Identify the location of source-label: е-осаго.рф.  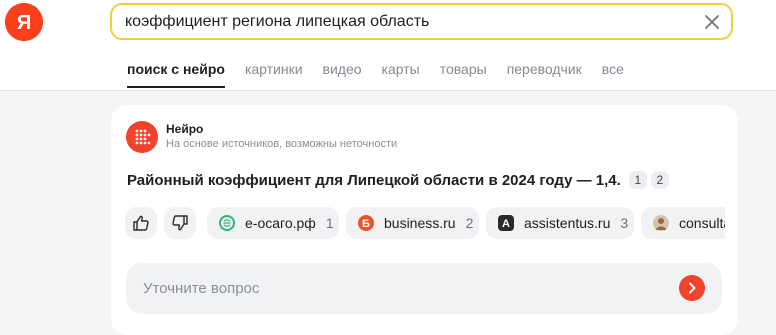
(280, 223).